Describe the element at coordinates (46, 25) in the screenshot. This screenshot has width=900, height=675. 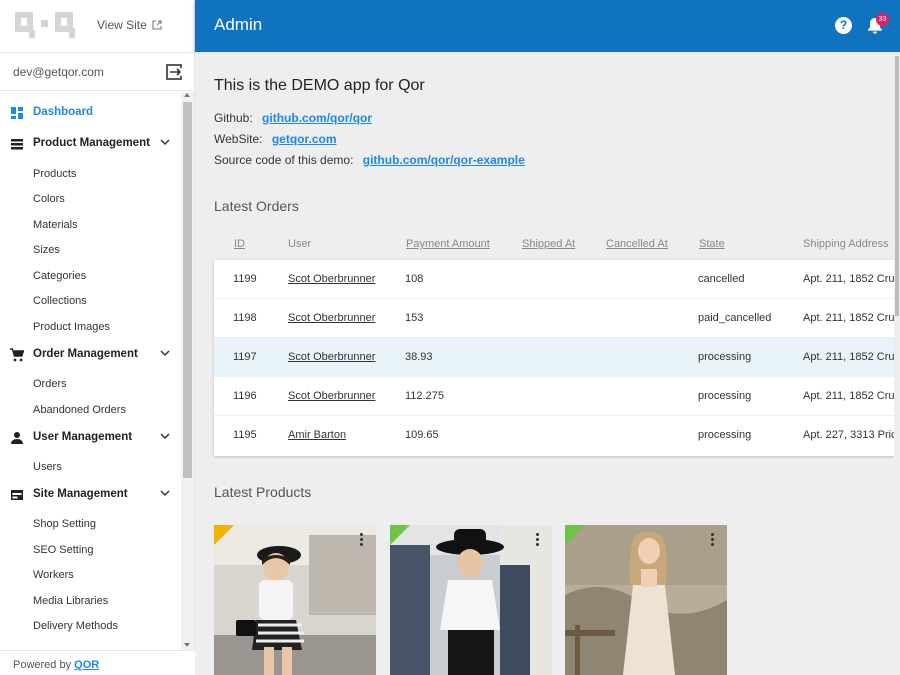
I see `qor-logo` at that location.